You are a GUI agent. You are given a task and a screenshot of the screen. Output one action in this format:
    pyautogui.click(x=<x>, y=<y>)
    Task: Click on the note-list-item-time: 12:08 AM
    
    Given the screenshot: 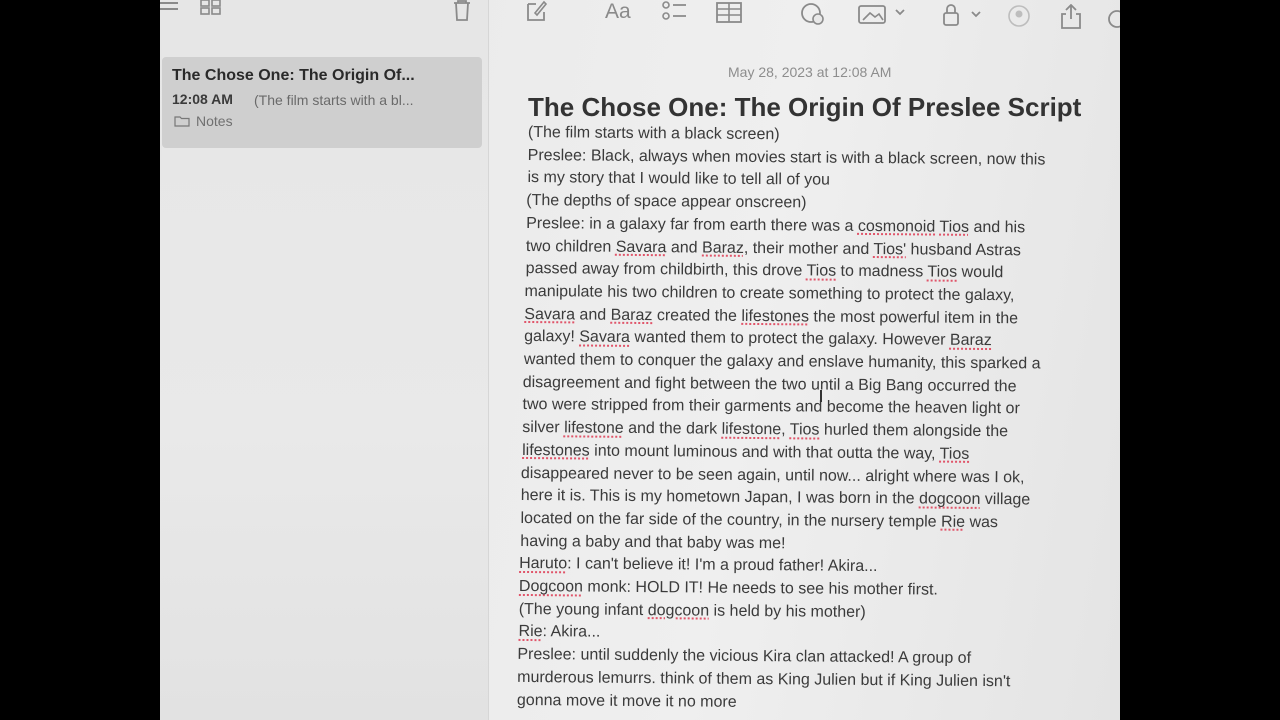 What is the action you would take?
    pyautogui.click(x=202, y=99)
    